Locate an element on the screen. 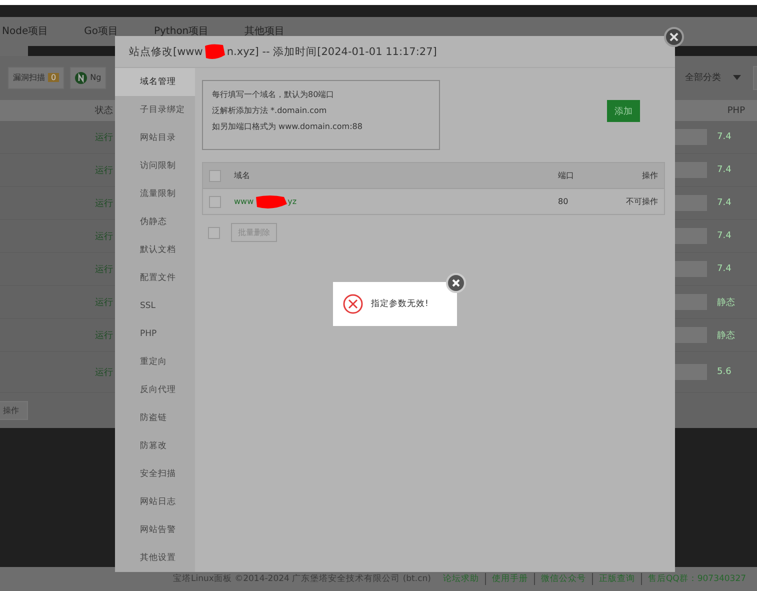 The image size is (757, 591). column-header: 端口 is located at coordinates (566, 175).